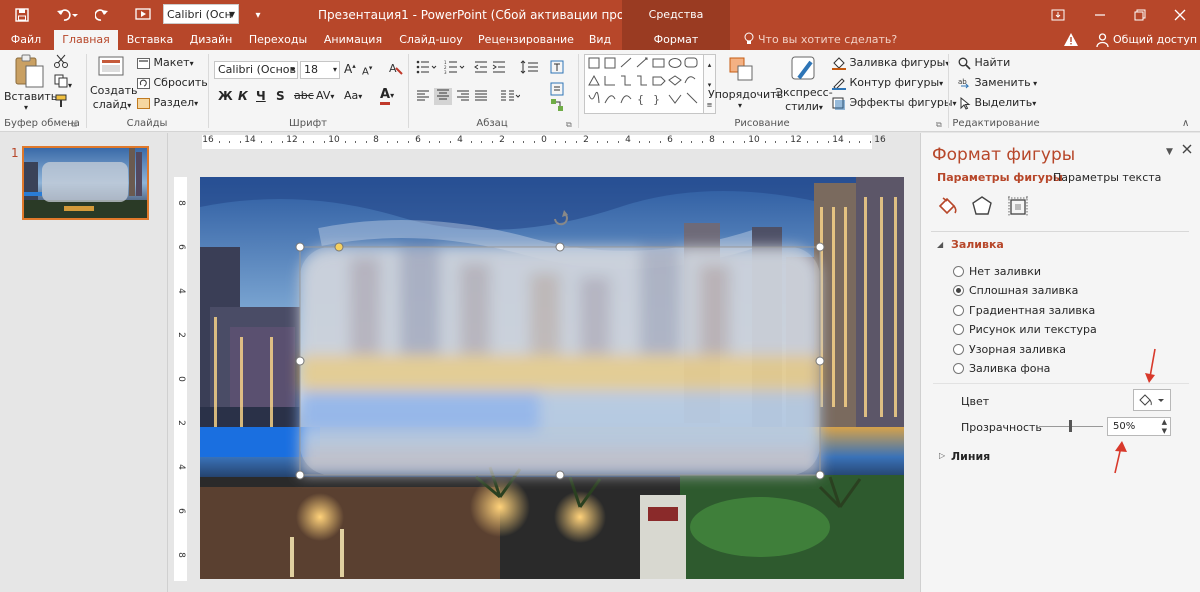 The height and width of the screenshot is (592, 1200). What do you see at coordinates (243, 96) in the screenshot?
I see `italic-button: К` at bounding box center [243, 96].